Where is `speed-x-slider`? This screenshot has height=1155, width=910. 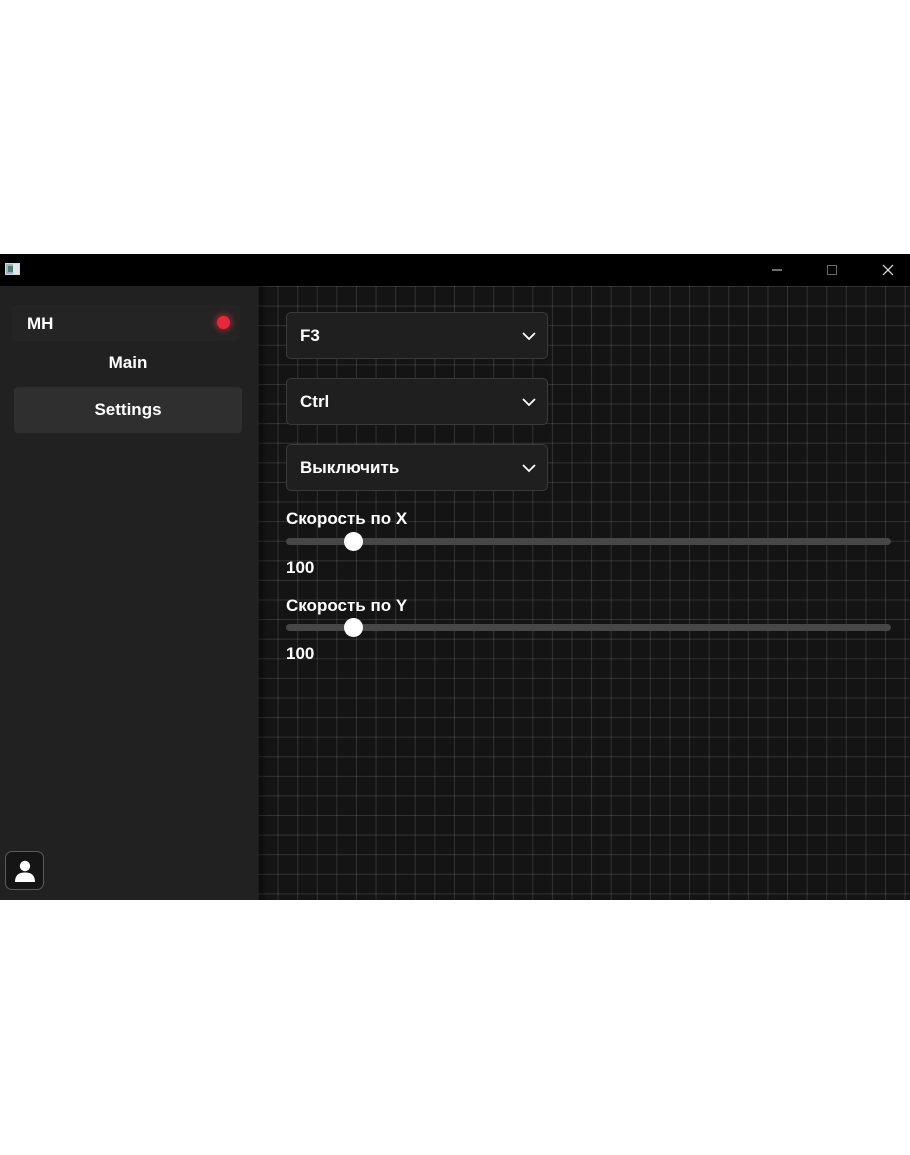
speed-x-slider is located at coordinates (588, 541).